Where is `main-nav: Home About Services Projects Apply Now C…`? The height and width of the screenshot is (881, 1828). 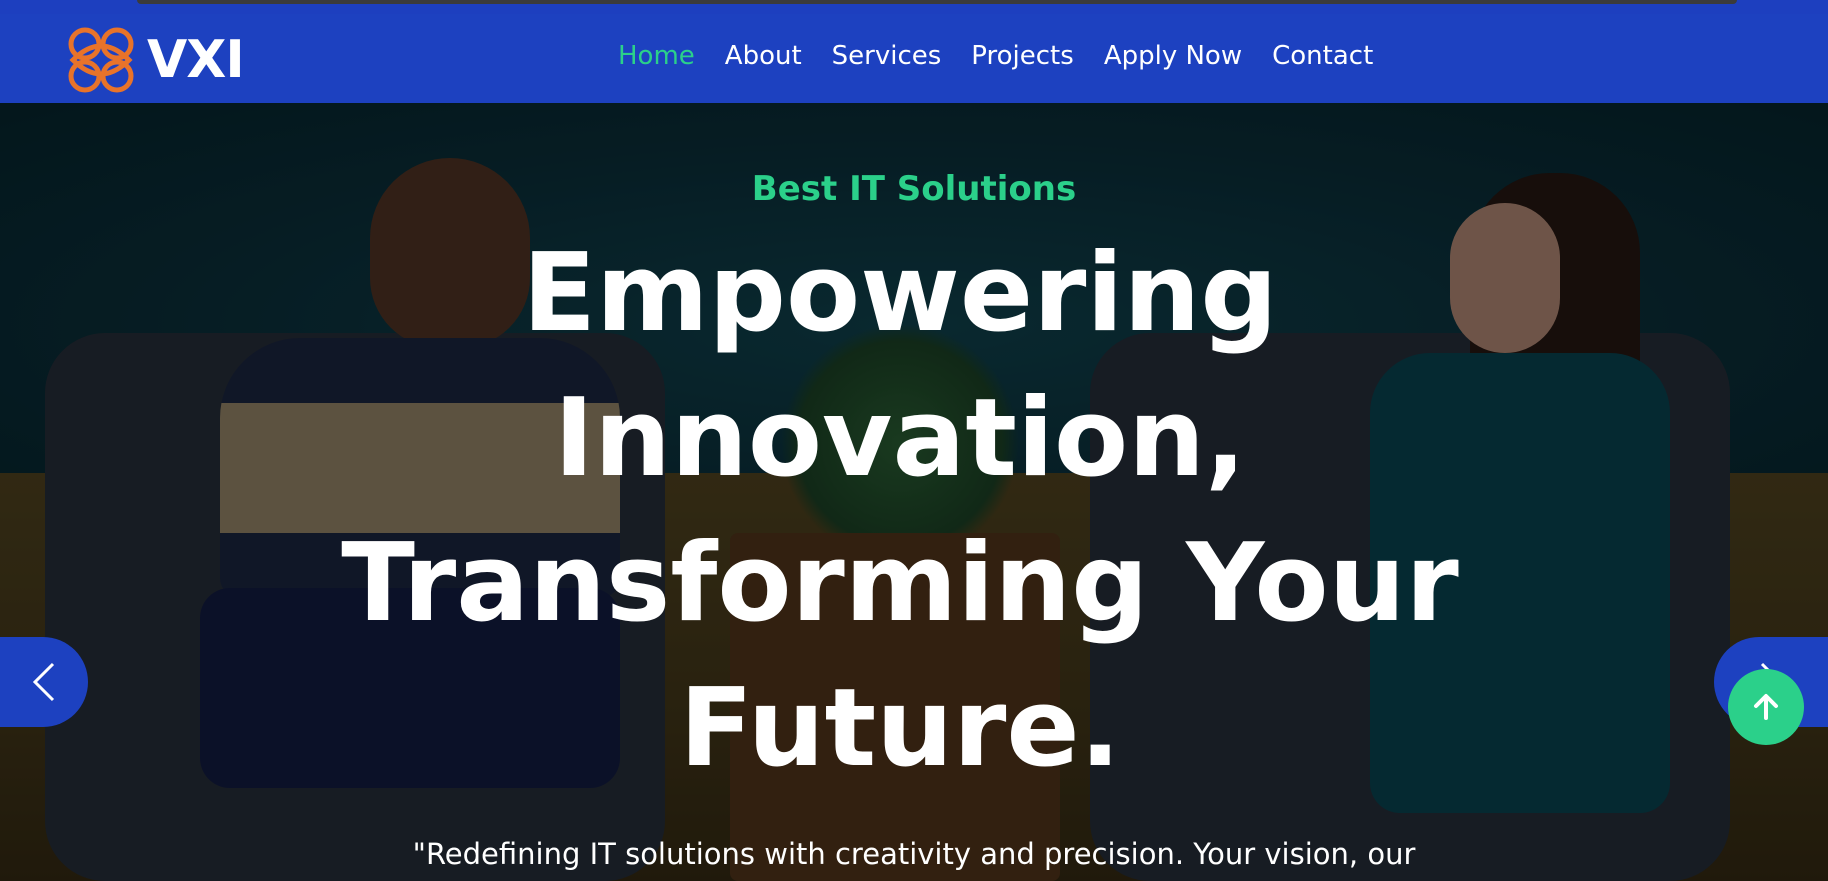 main-nav: Home About Services Projects Apply Now C… is located at coordinates (995, 56).